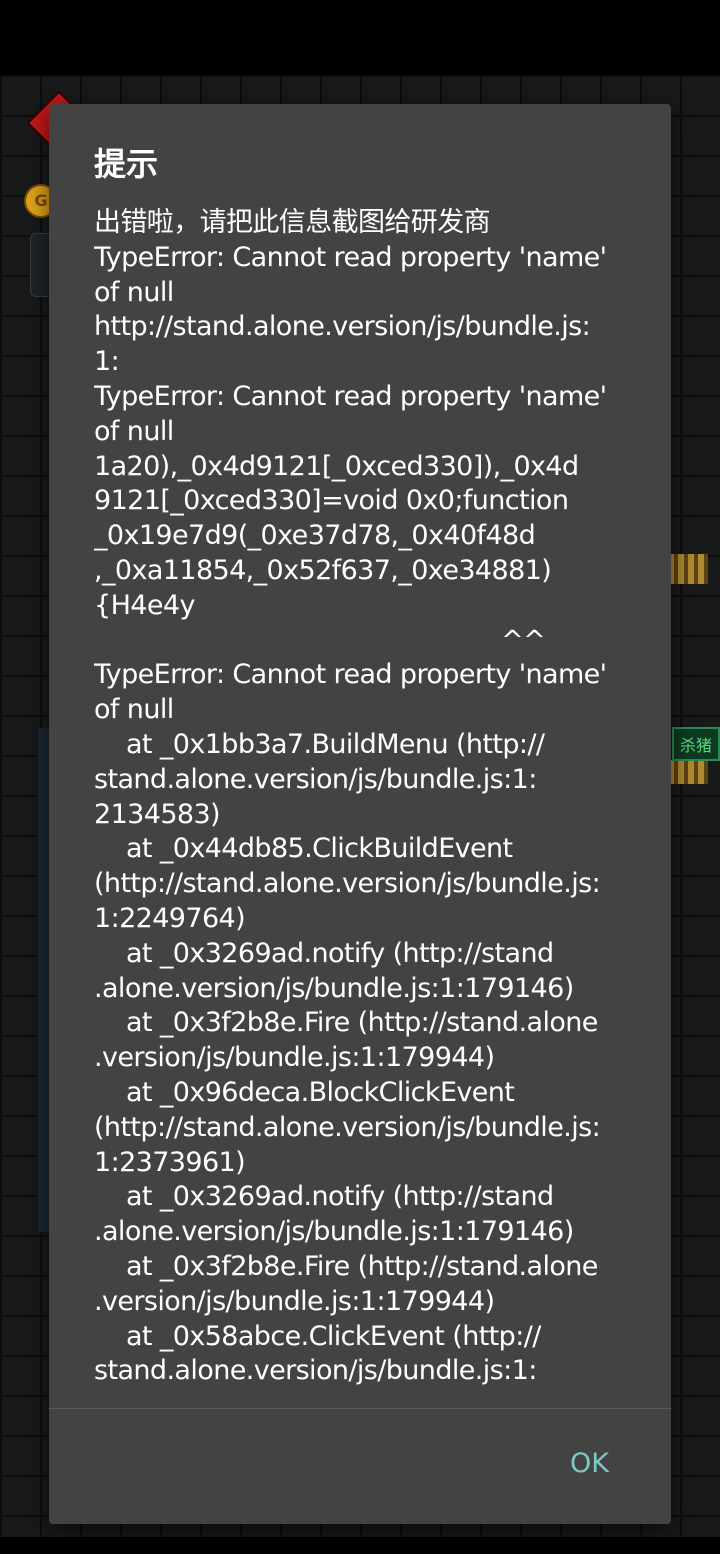 This screenshot has width=720, height=1554. Describe the element at coordinates (360, 1545) in the screenshot. I see `navigation-bar` at that location.